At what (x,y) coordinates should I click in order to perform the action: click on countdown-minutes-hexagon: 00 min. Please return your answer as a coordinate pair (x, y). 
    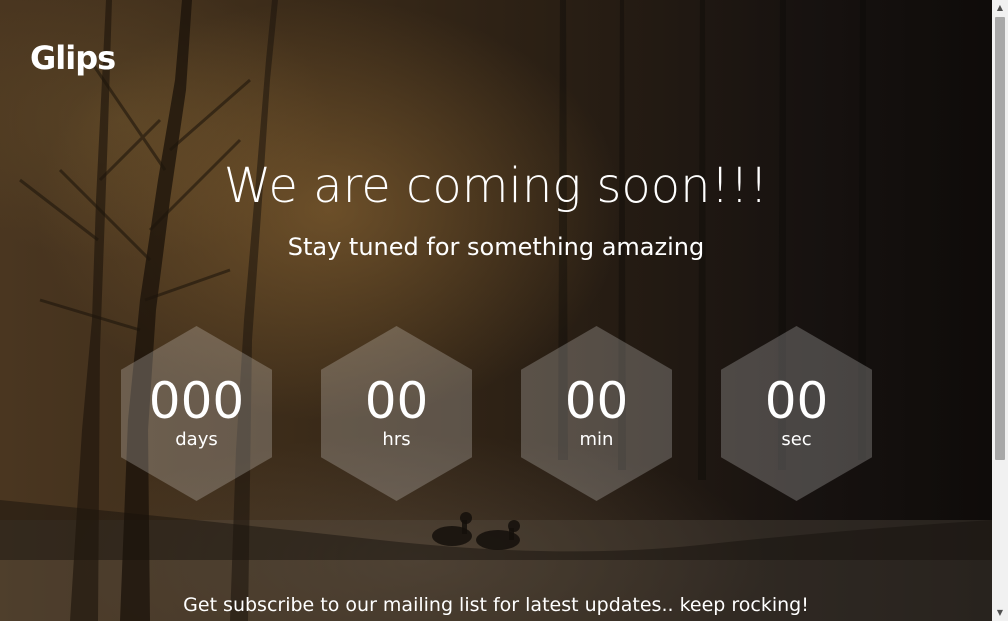
    Looking at the image, I should click on (596, 413).